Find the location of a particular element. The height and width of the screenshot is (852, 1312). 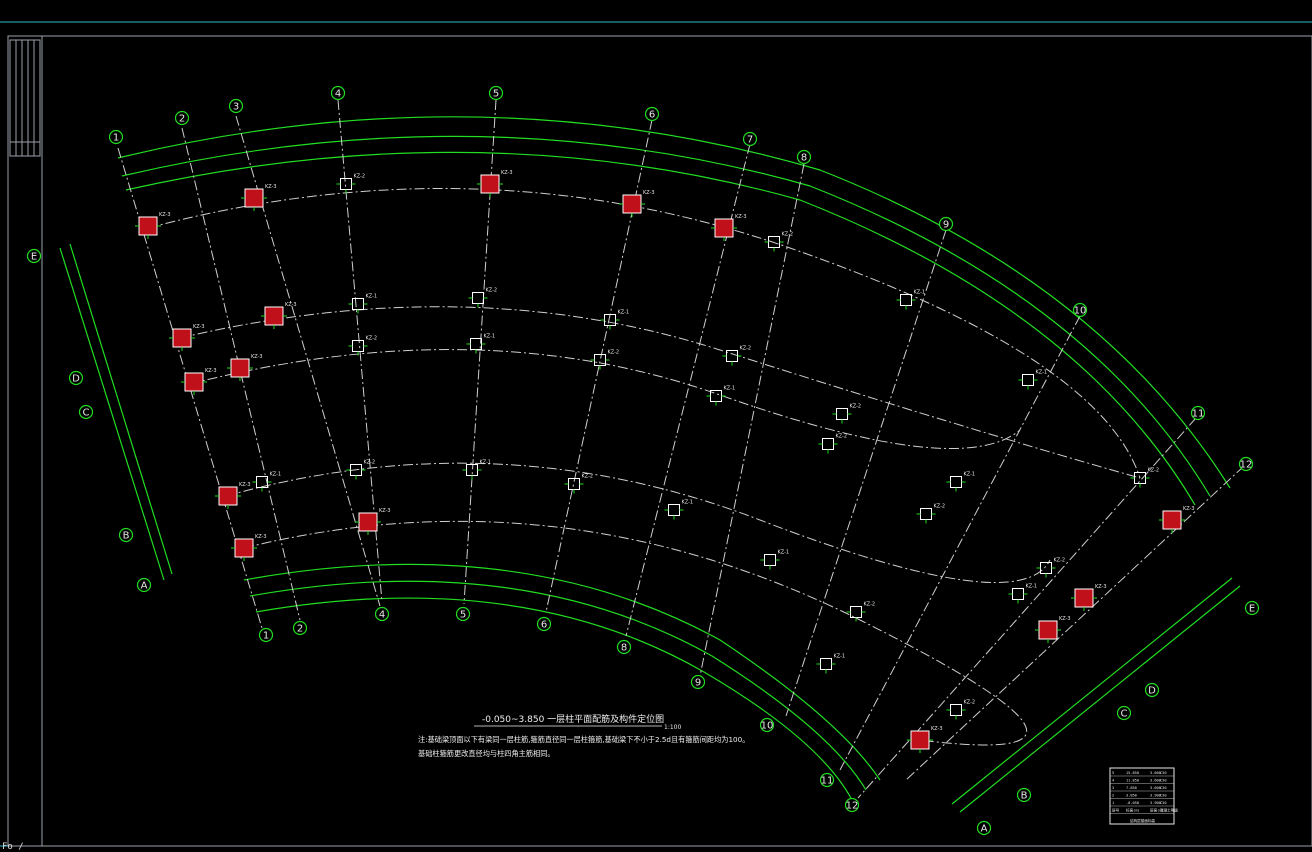

column-28: KZ-1 is located at coordinates (679, 510).